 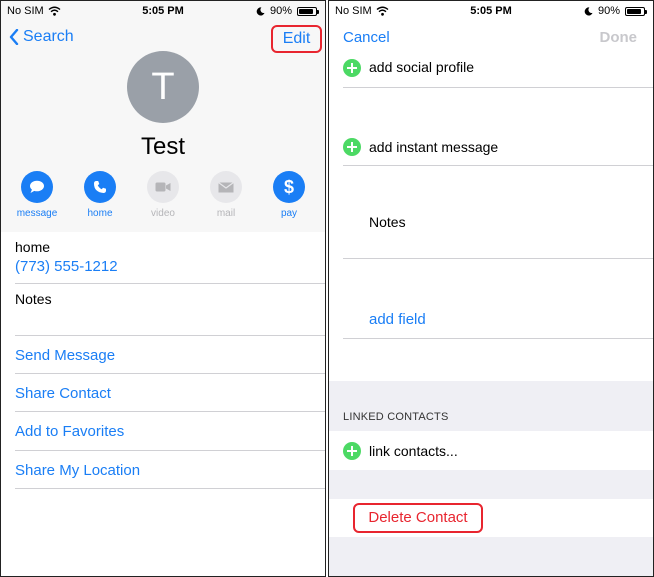 I want to click on mail-action: mail, so click(x=226, y=195).